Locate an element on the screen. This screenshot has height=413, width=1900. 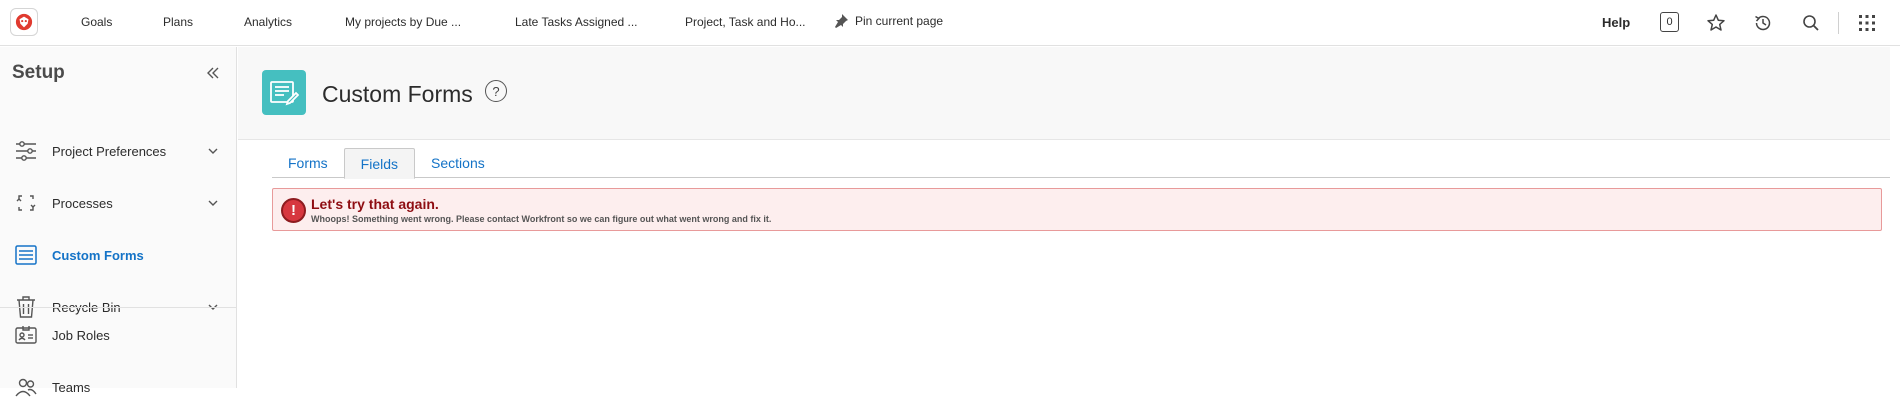
sidebar-divider is located at coordinates (118, 307).